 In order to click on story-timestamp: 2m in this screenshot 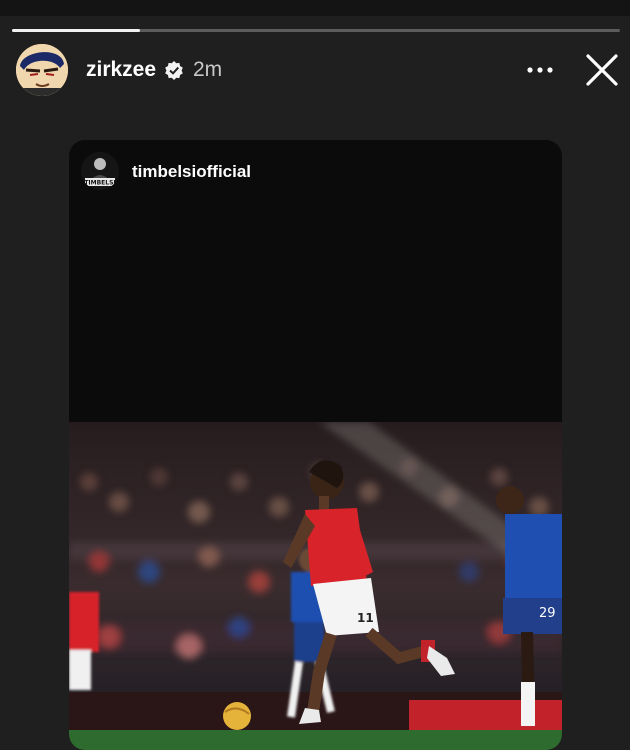, I will do `click(208, 69)`.